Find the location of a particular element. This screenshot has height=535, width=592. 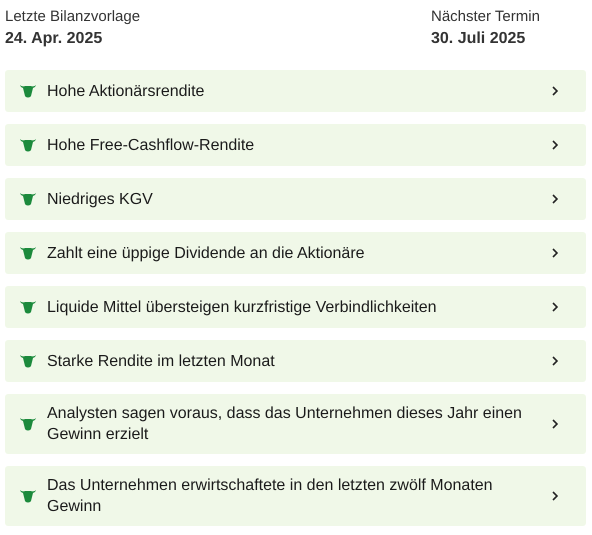

list-row: Zahlt eine üppige Dividende an die Aktionäre is located at coordinates (295, 253).